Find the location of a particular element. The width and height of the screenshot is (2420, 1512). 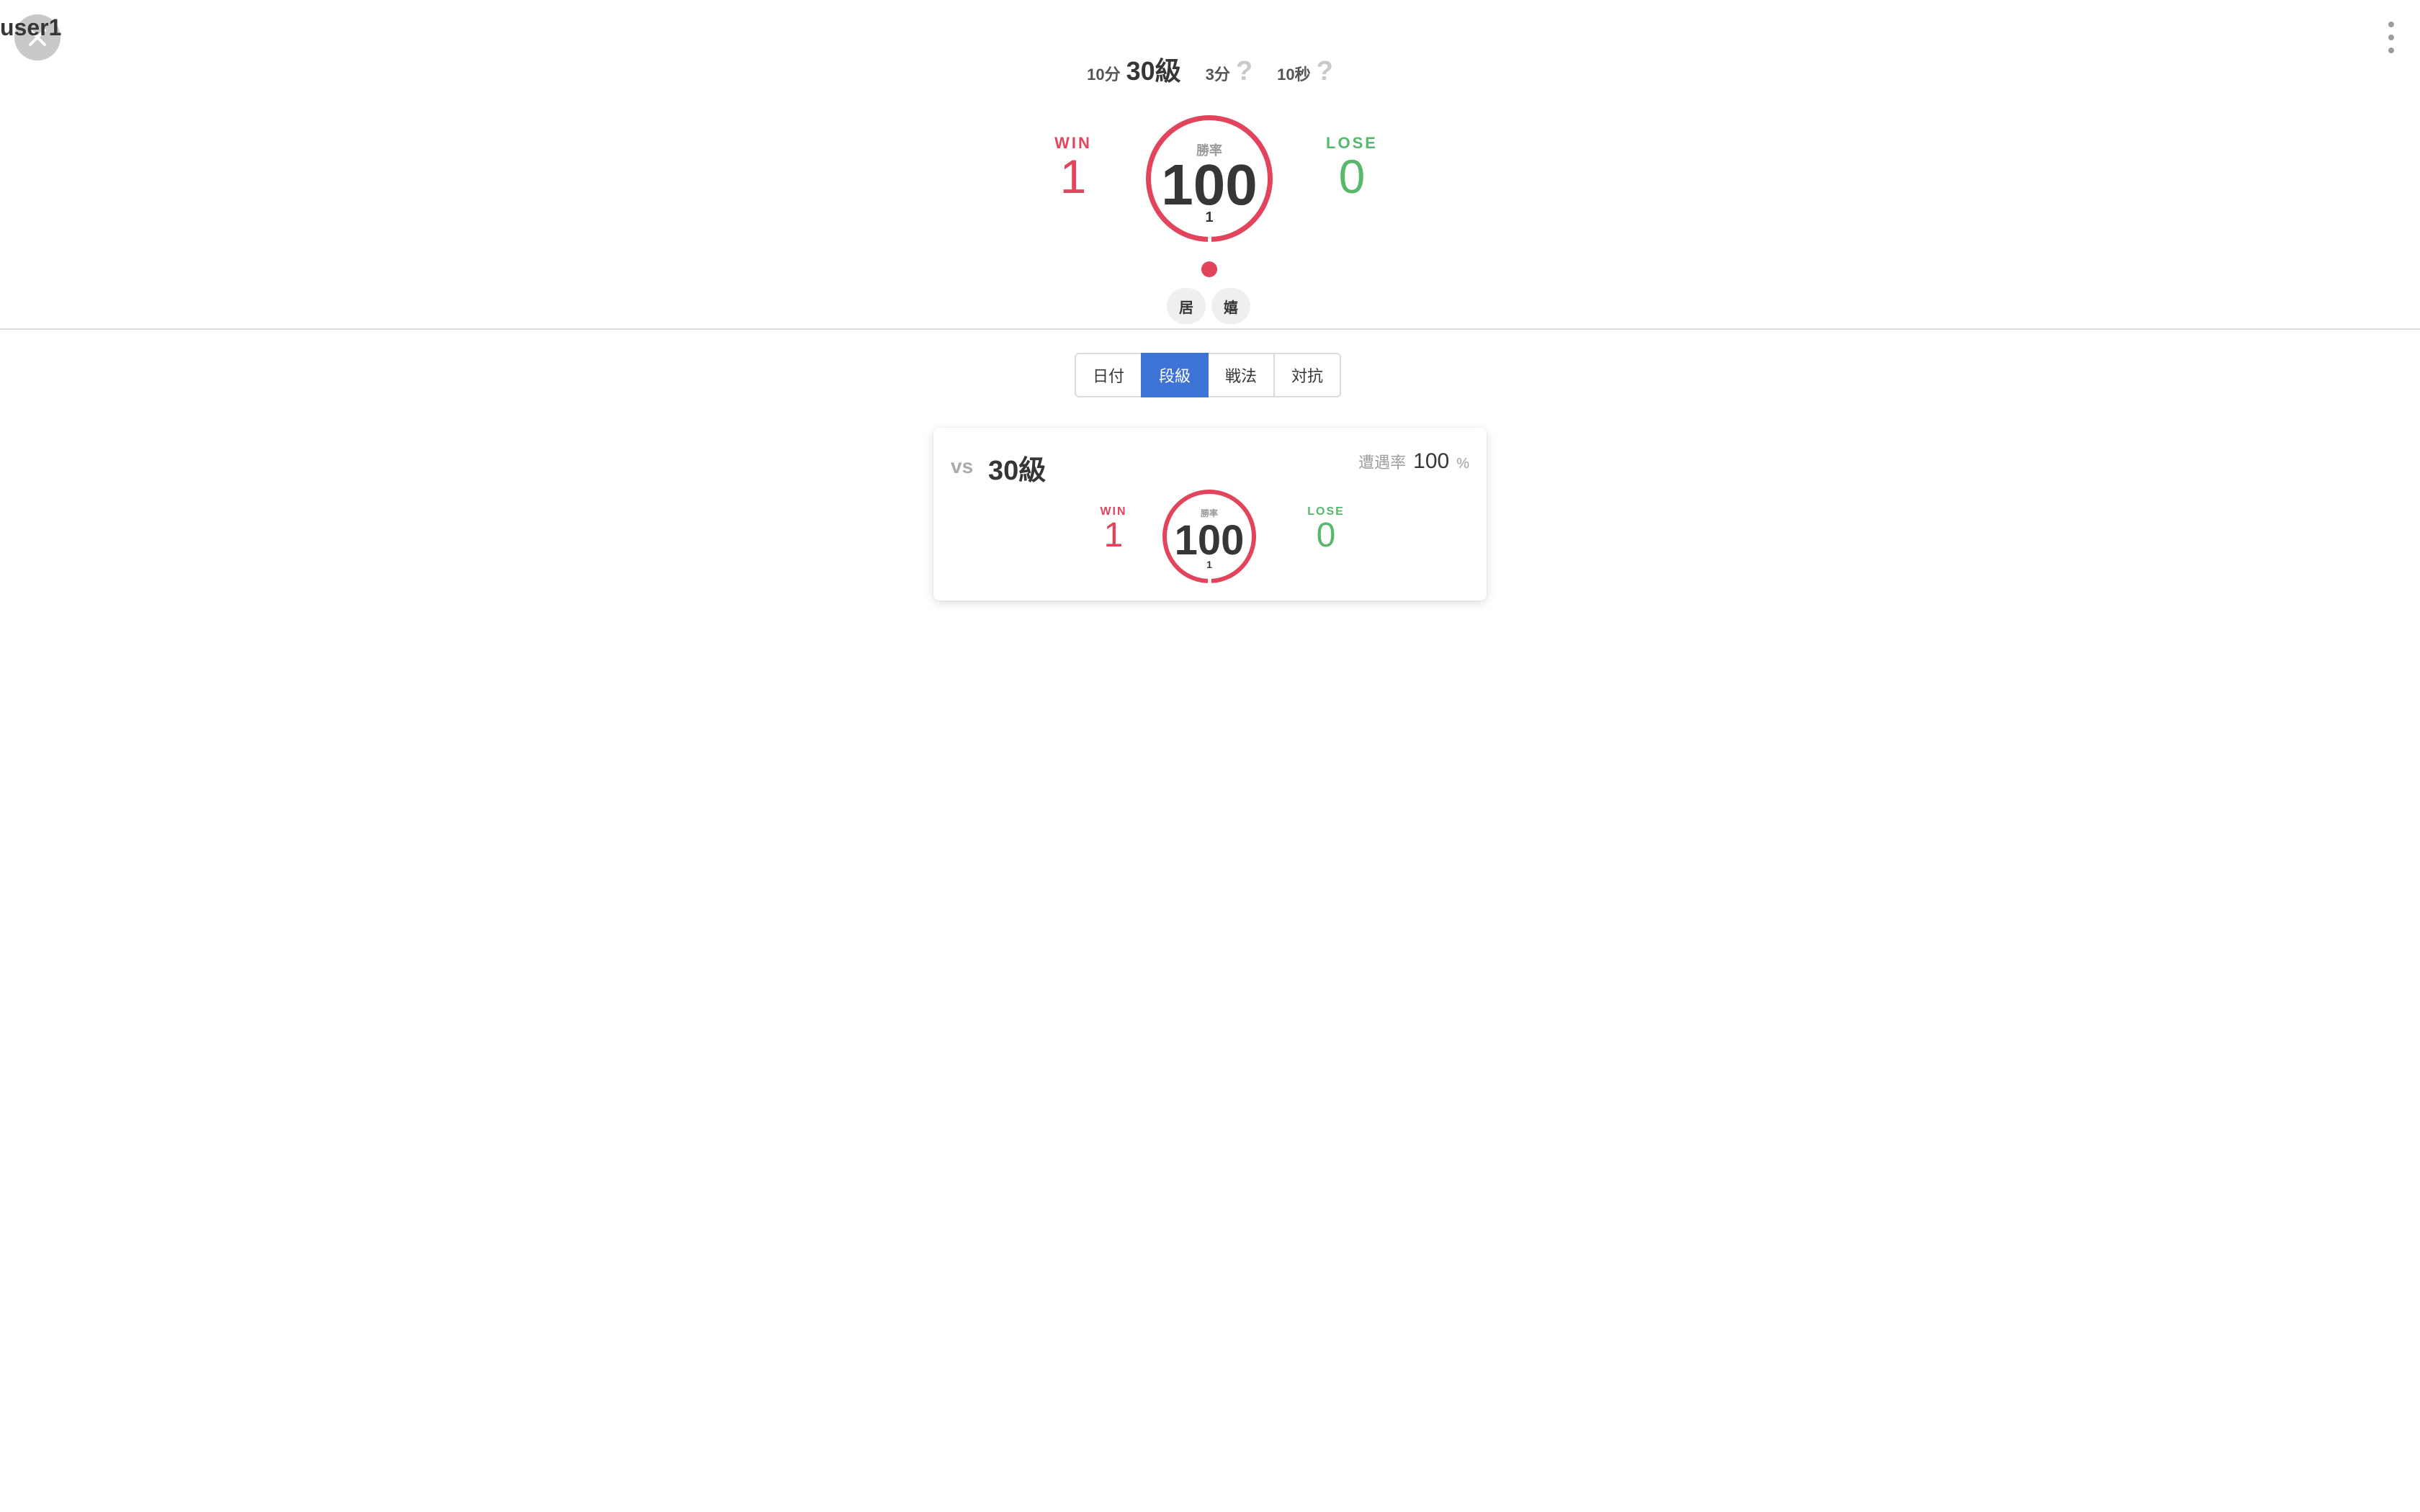

rule-ranks: 10分 30級 3分 ? 10秒 ? is located at coordinates (1210, 69).